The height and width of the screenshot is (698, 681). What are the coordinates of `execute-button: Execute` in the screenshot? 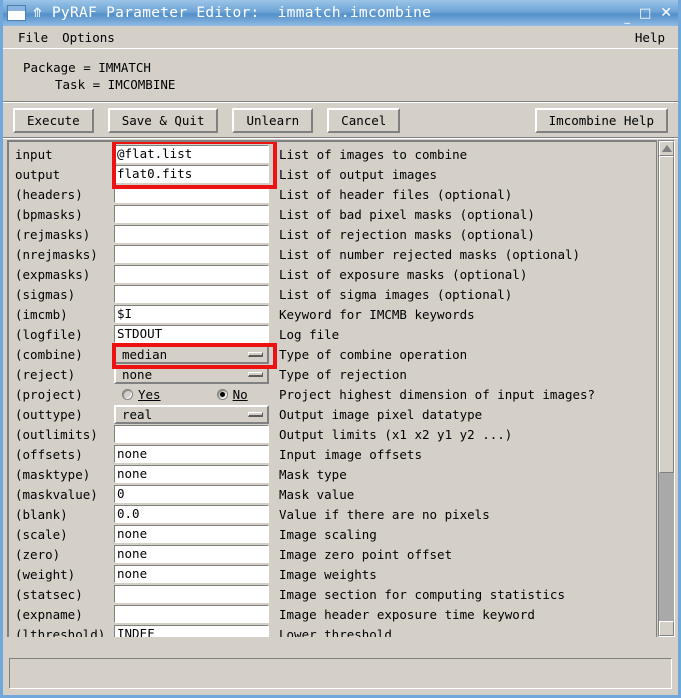 It's located at (53, 120).